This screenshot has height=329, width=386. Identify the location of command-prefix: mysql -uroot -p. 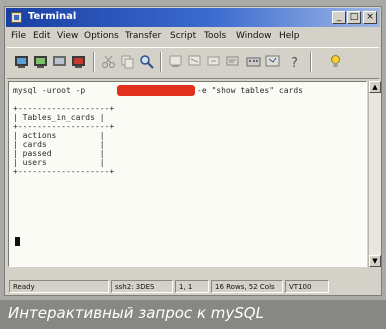
(49, 90).